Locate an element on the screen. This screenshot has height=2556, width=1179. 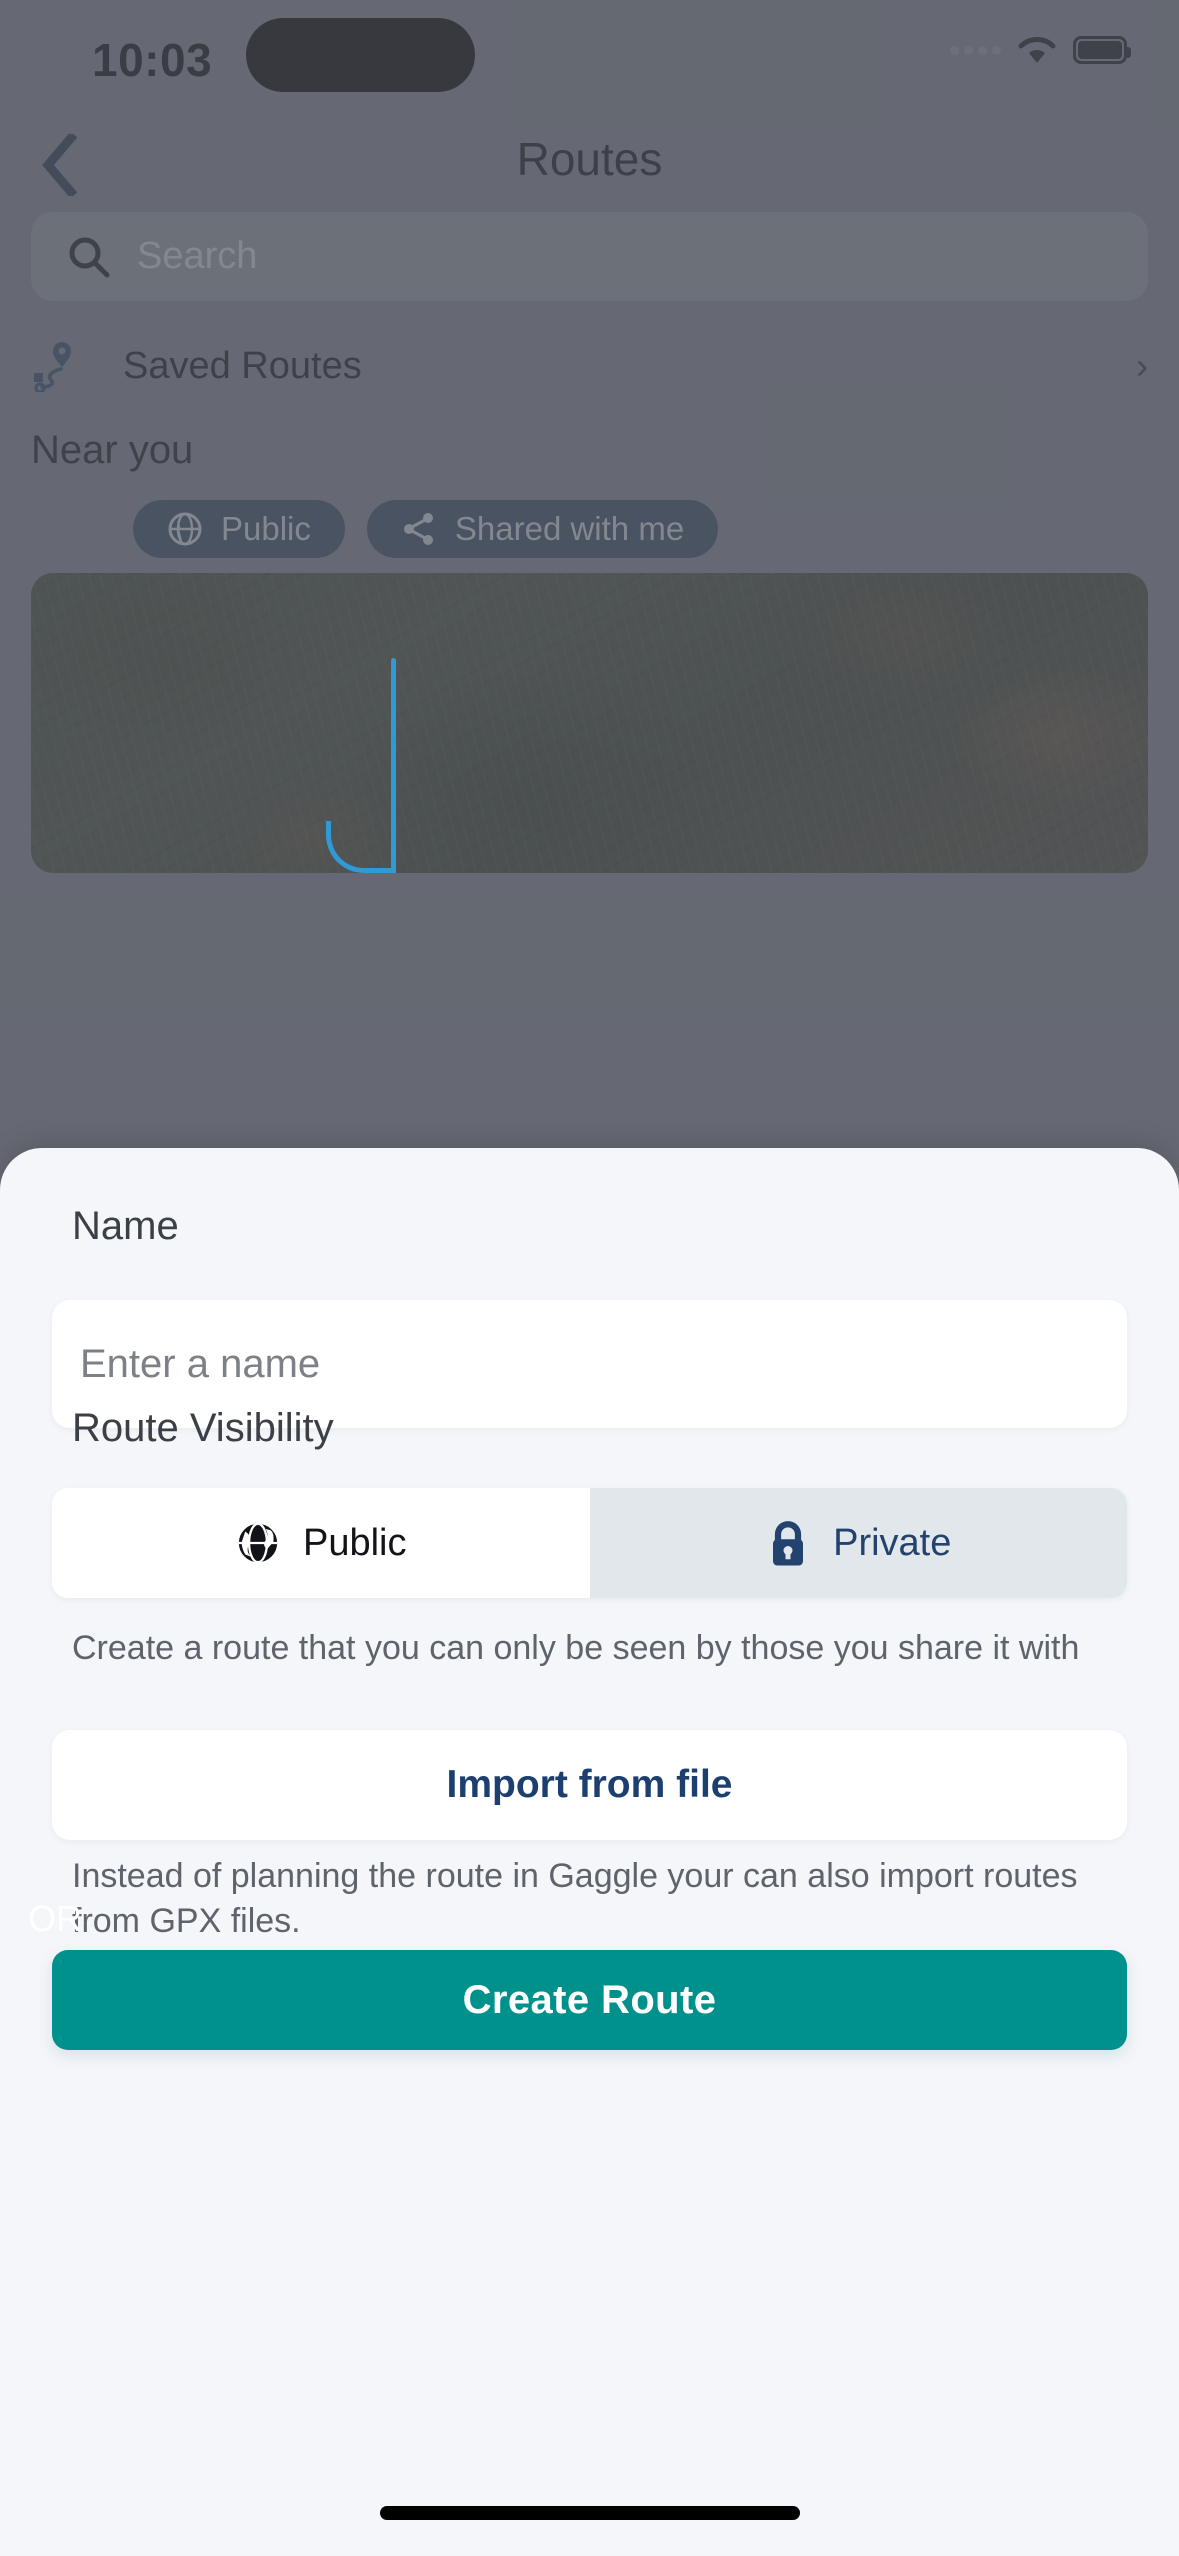
home-indicator is located at coordinates (589, 2513).